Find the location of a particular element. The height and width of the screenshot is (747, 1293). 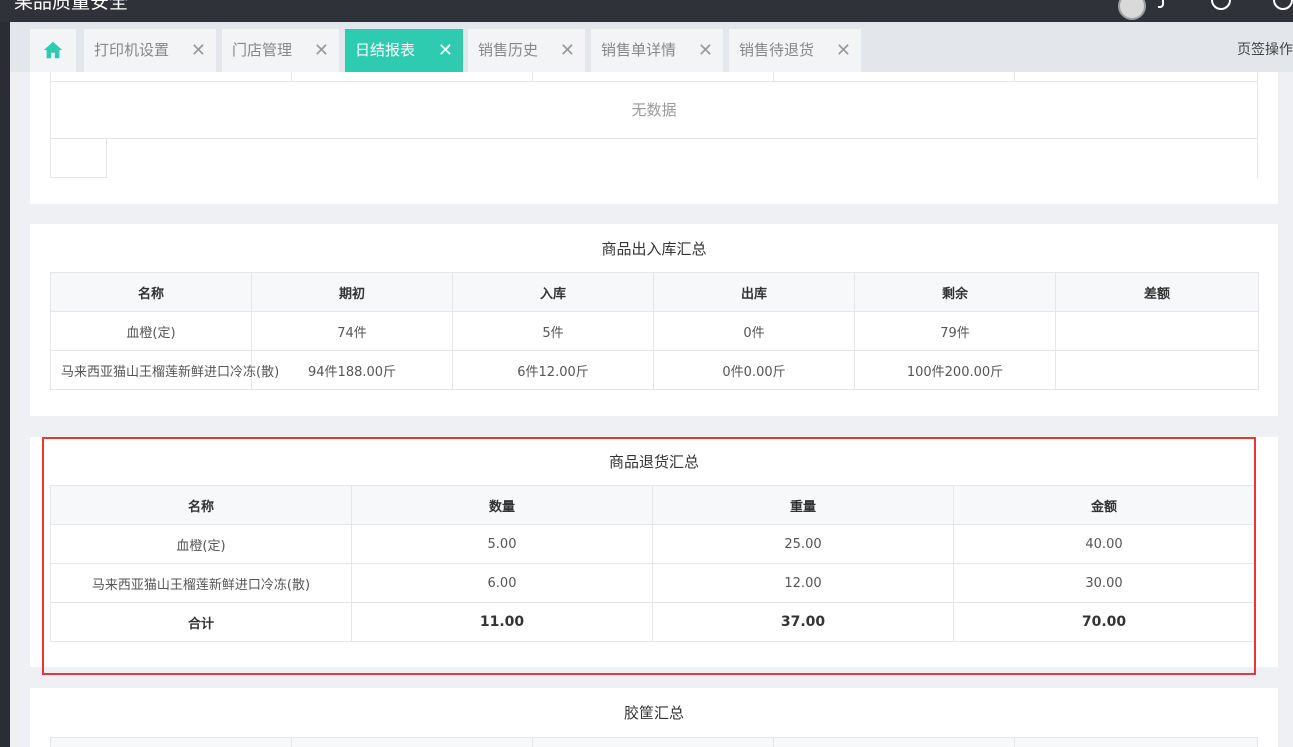

tab-label: 日结报表 is located at coordinates (385, 50).